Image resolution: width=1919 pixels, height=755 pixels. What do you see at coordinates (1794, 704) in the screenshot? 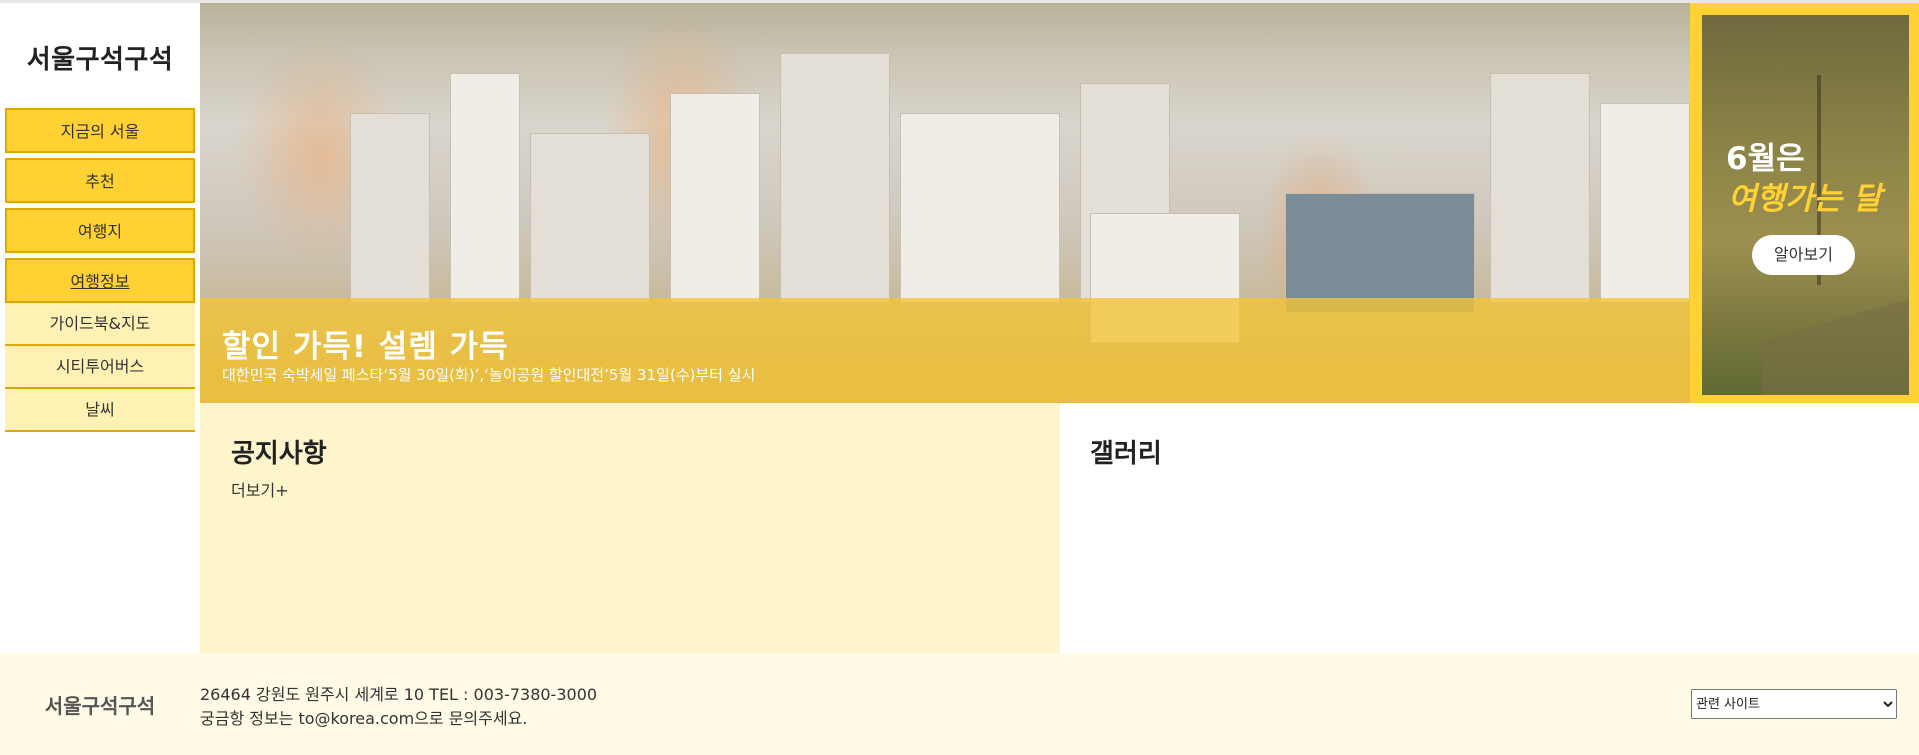
I see `related-sites-select: 관련 사이트` at bounding box center [1794, 704].